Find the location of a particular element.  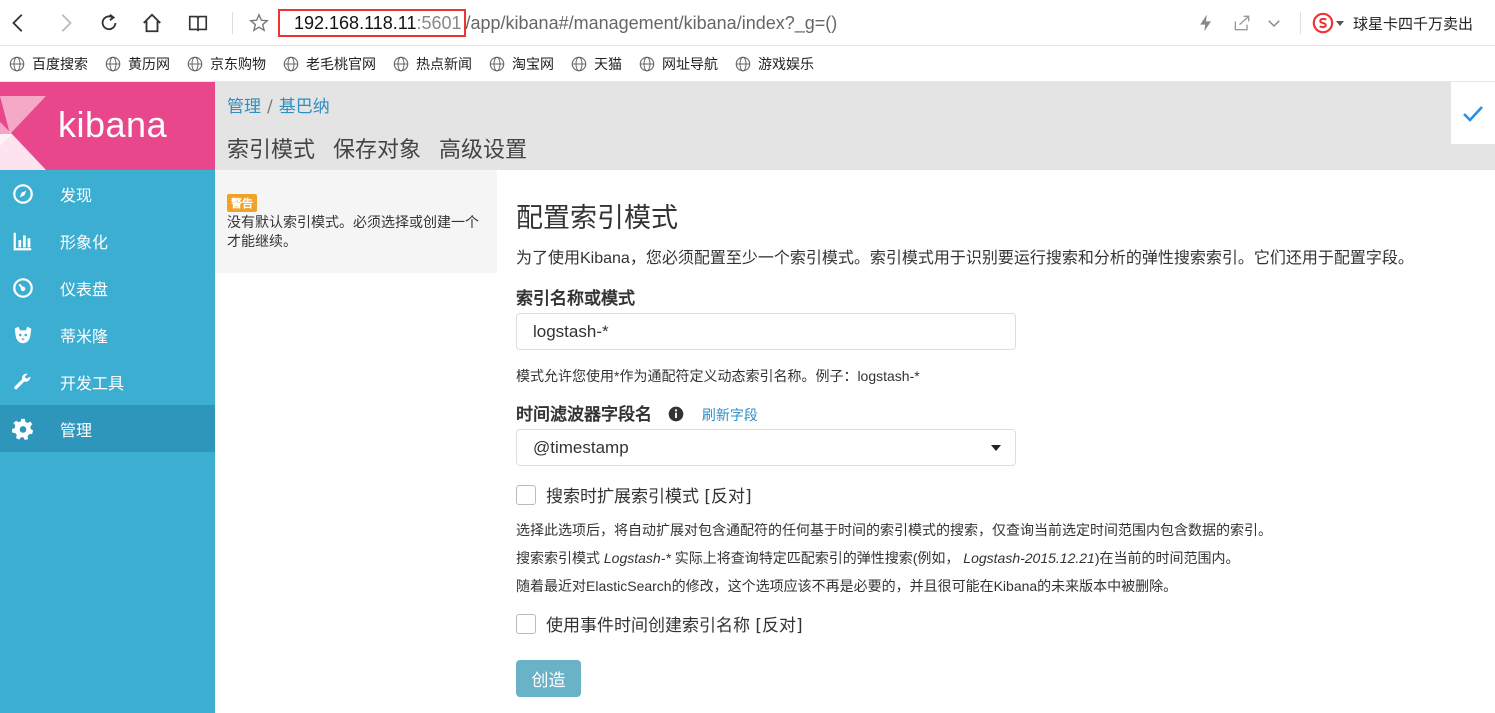

sogou-logo-icon is located at coordinates (1323, 23).